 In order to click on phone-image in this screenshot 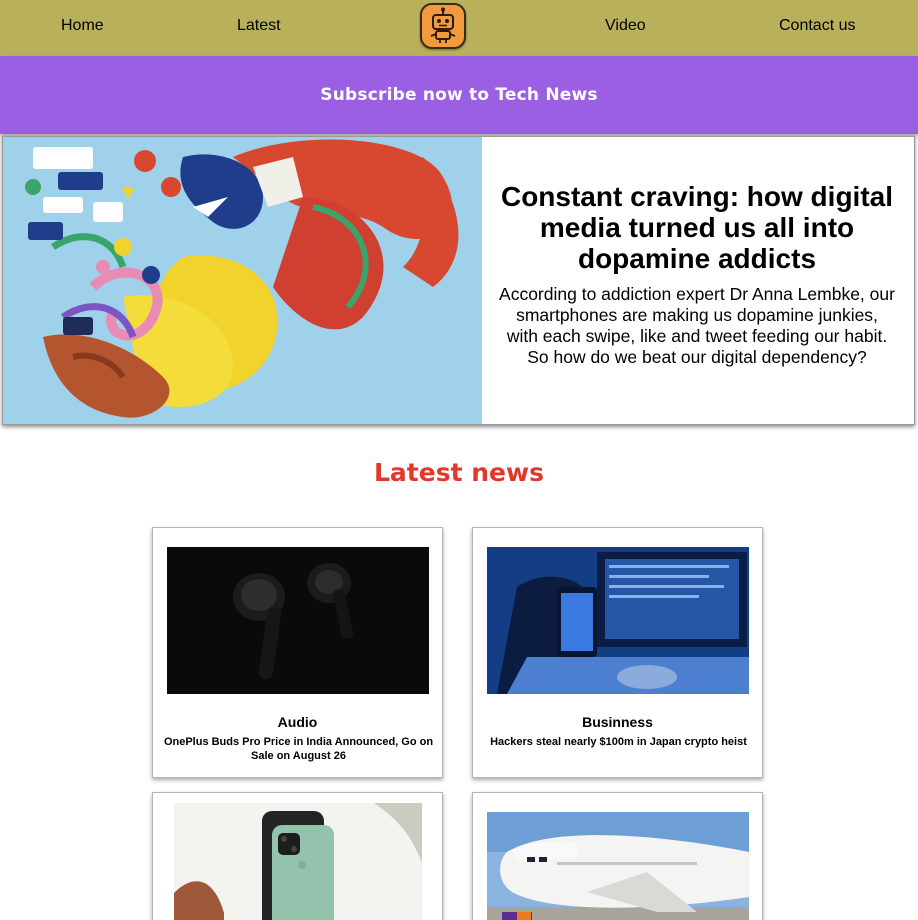, I will do `click(298, 861)`.